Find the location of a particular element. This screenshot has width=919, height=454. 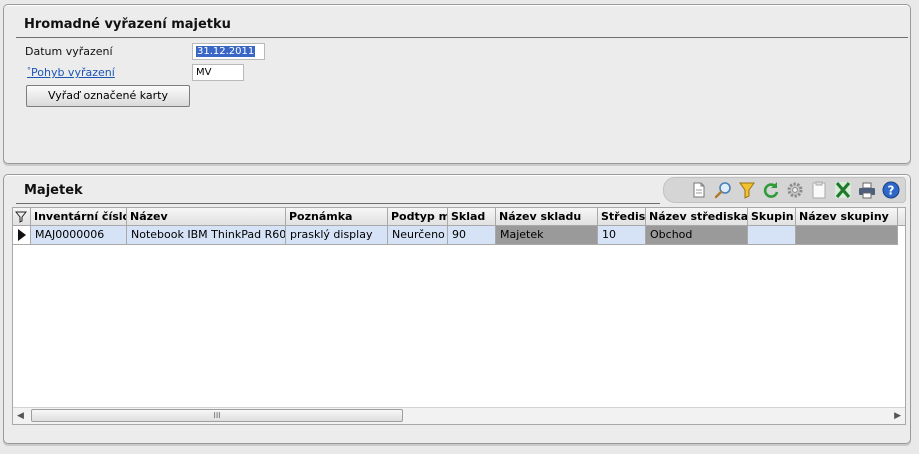

grid-filter-icon is located at coordinates (22, 217).